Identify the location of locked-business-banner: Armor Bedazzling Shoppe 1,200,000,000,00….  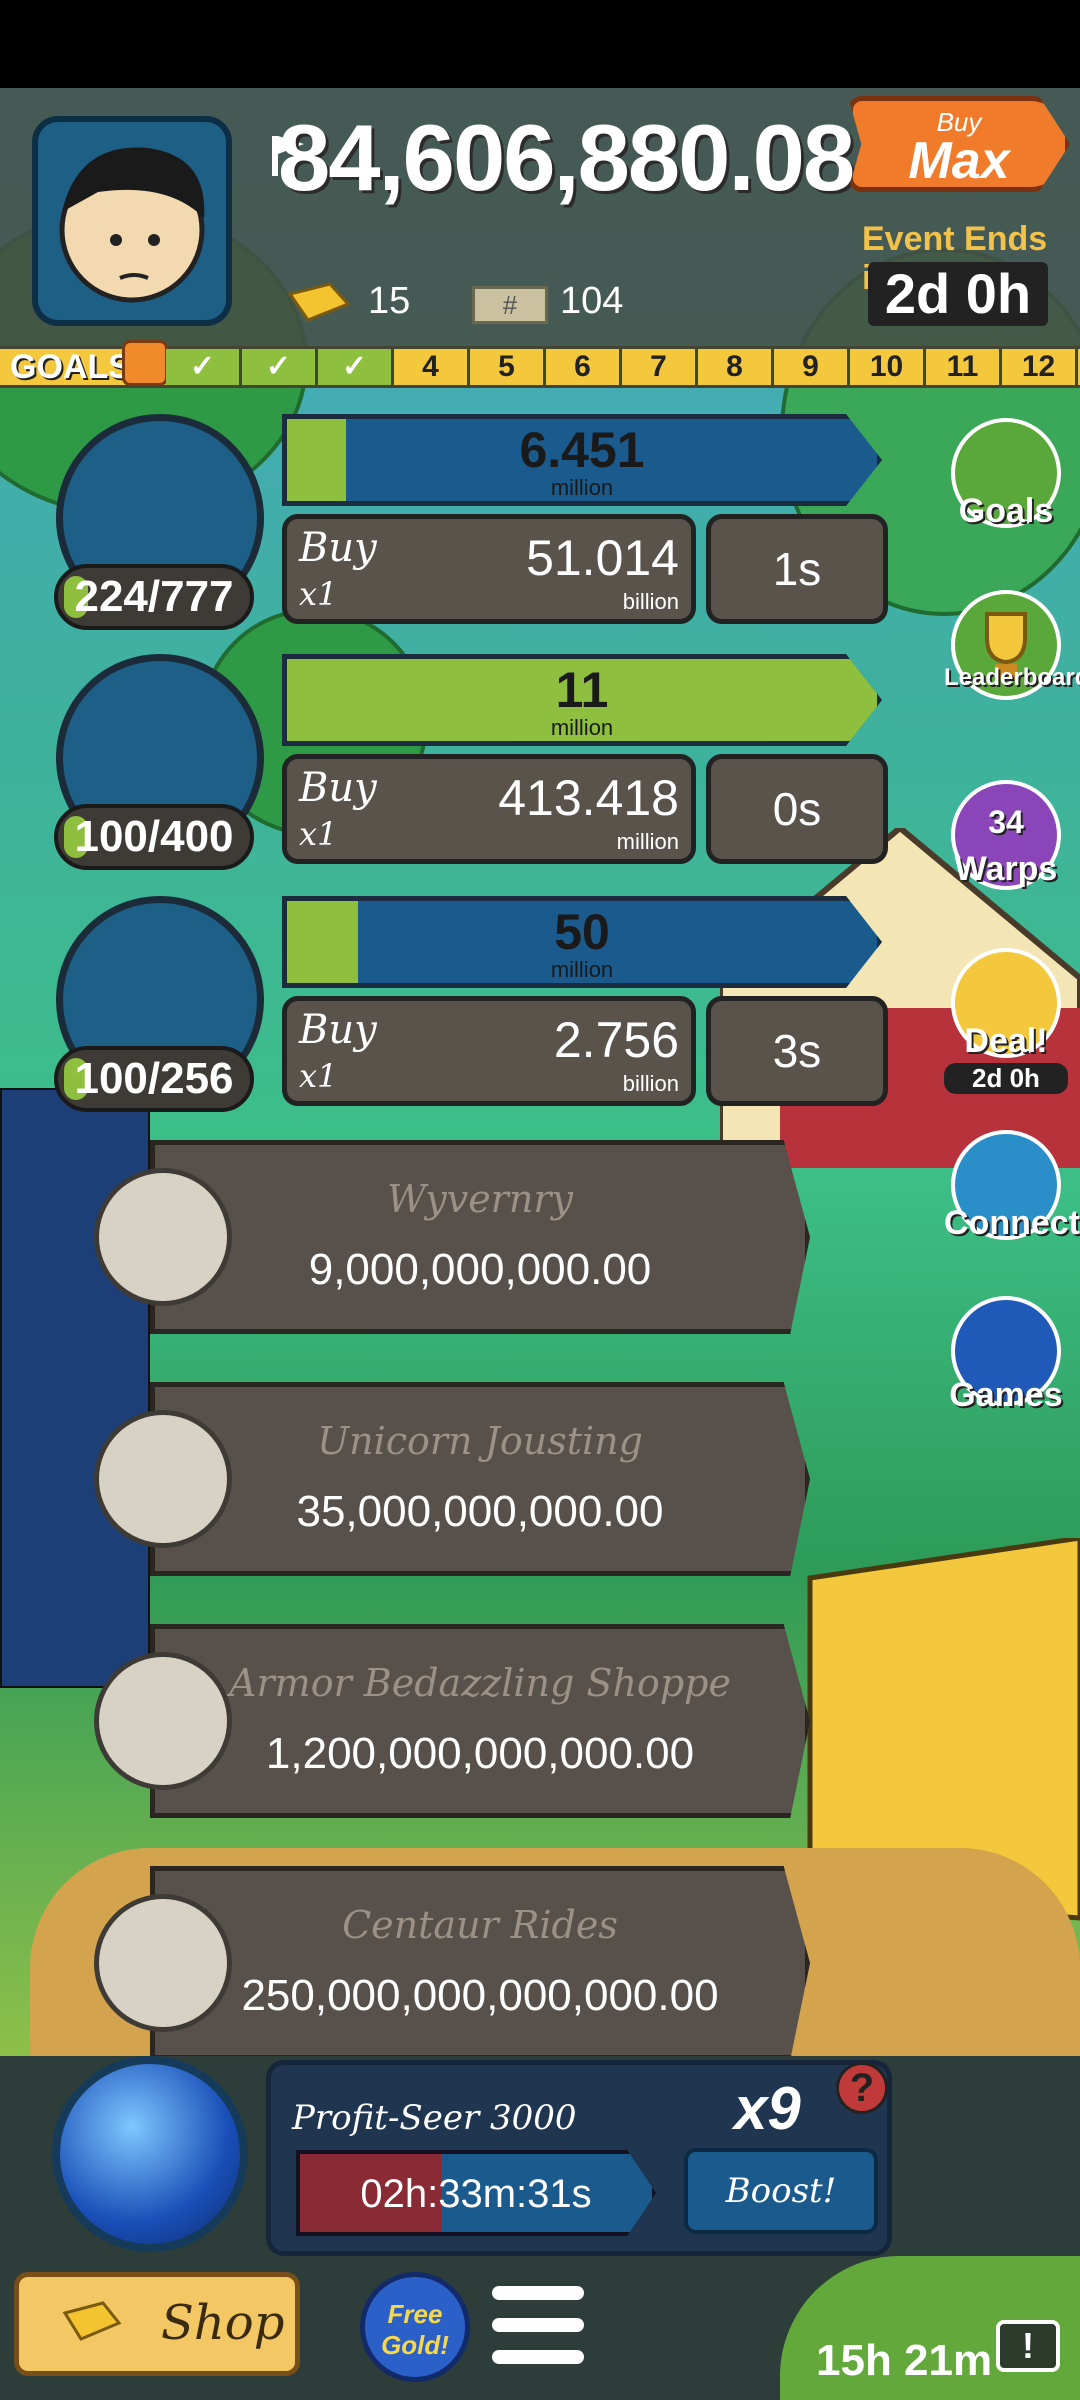
(480, 1721).